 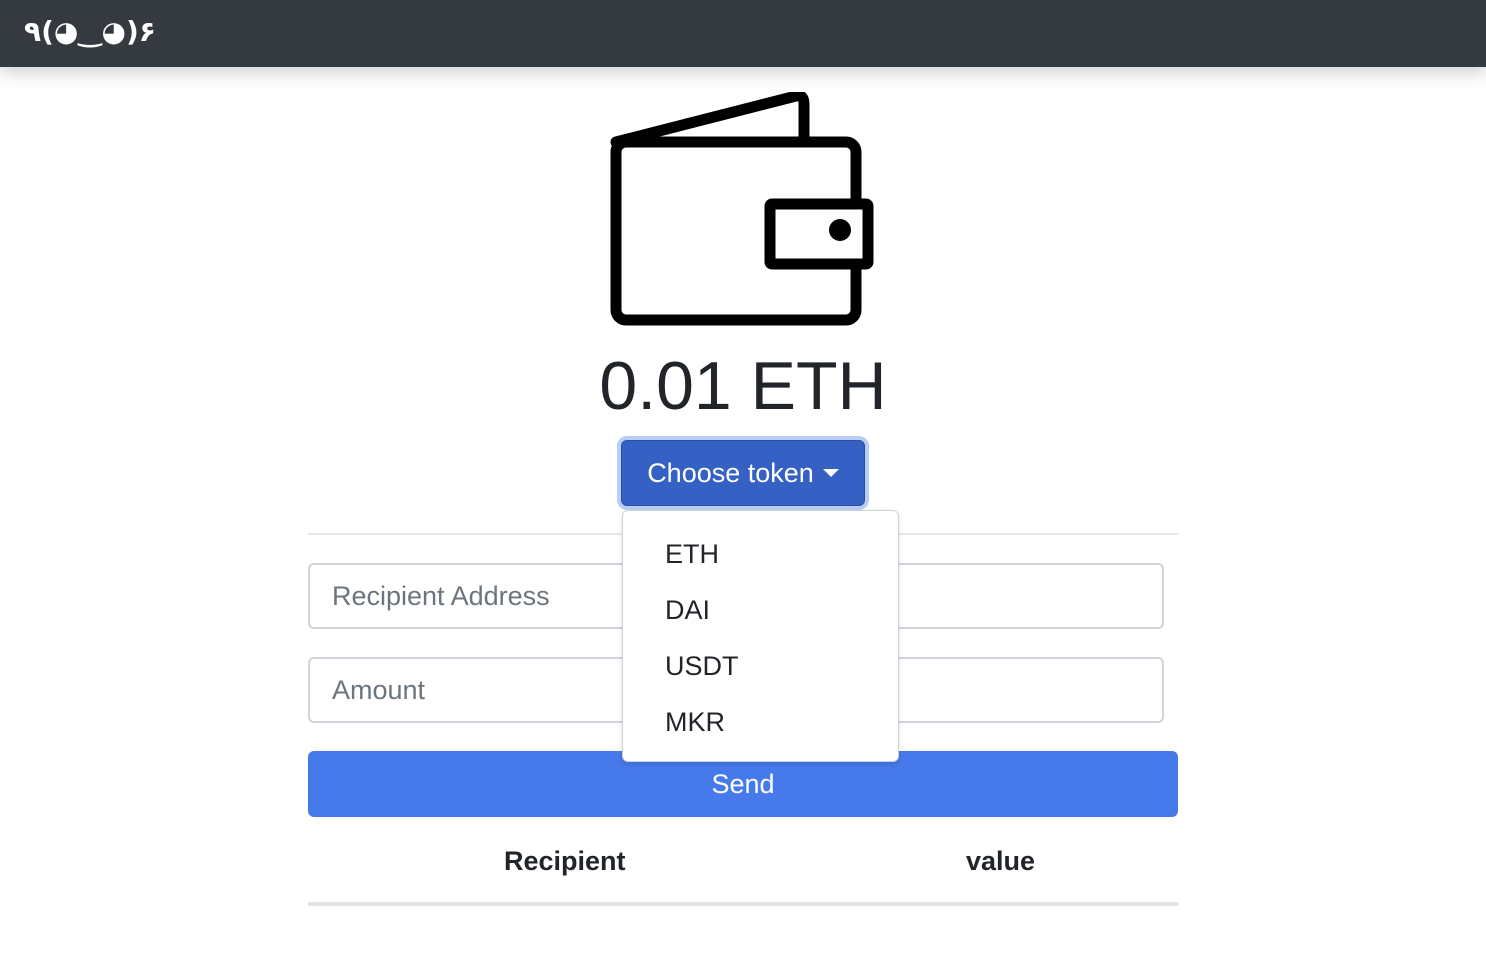 What do you see at coordinates (730, 473) in the screenshot?
I see `choose-token-label: Choose token` at bounding box center [730, 473].